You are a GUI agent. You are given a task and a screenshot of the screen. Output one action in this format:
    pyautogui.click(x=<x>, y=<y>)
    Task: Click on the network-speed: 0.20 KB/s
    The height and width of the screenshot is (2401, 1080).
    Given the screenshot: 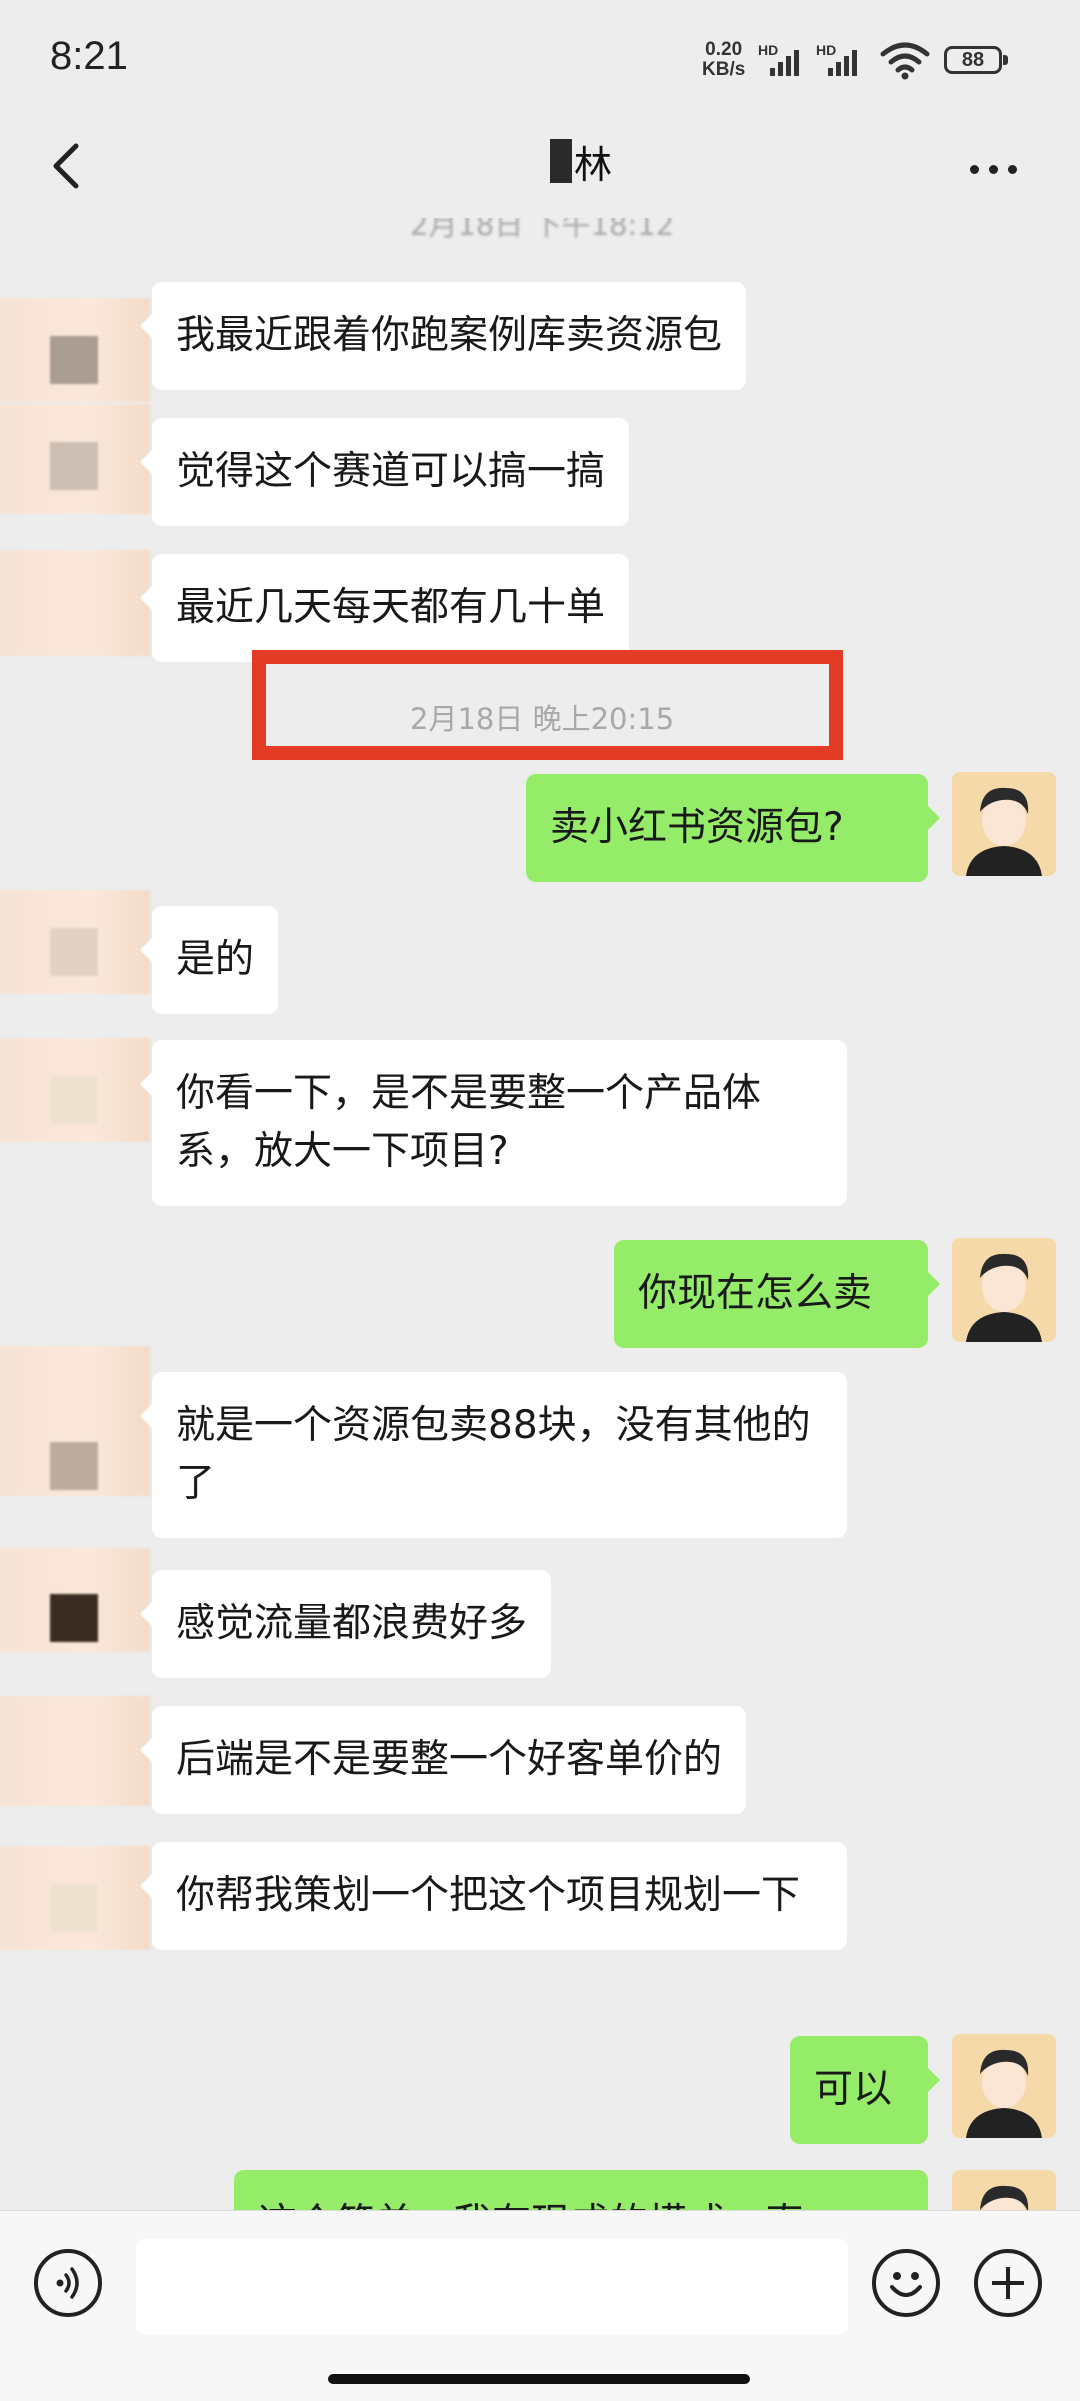 What is the action you would take?
    pyautogui.click(x=723, y=60)
    